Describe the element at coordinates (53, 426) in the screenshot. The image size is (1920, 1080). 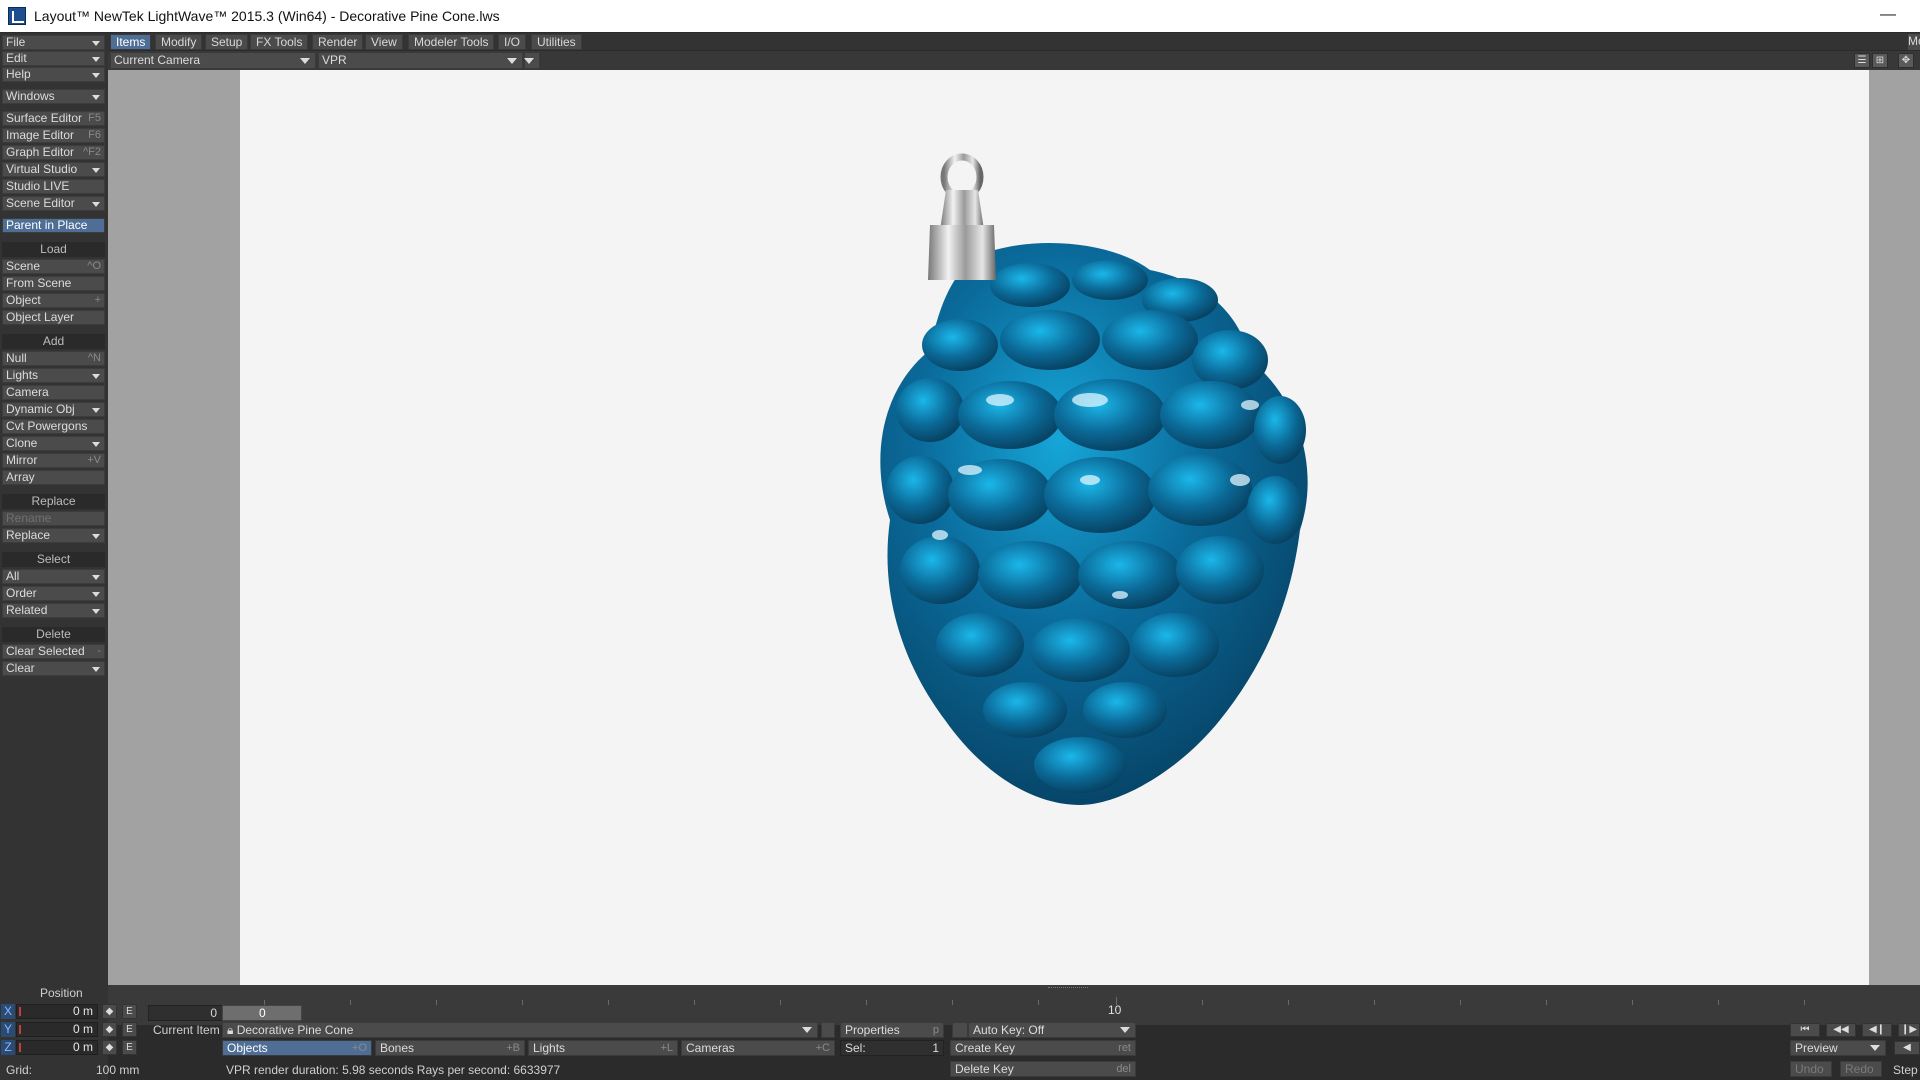
I see `cvt-powergons-button: Cvt Powergons` at that location.